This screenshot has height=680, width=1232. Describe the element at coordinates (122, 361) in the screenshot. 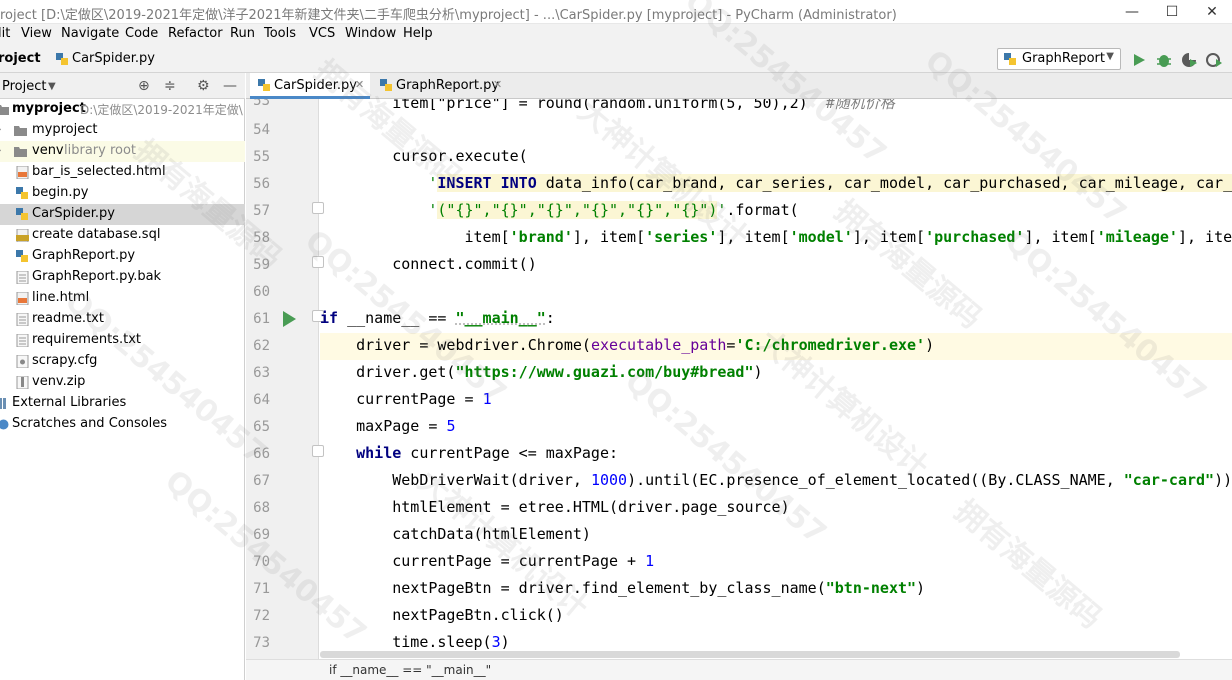

I see `tree-item-file: scrapy.cfg` at that location.